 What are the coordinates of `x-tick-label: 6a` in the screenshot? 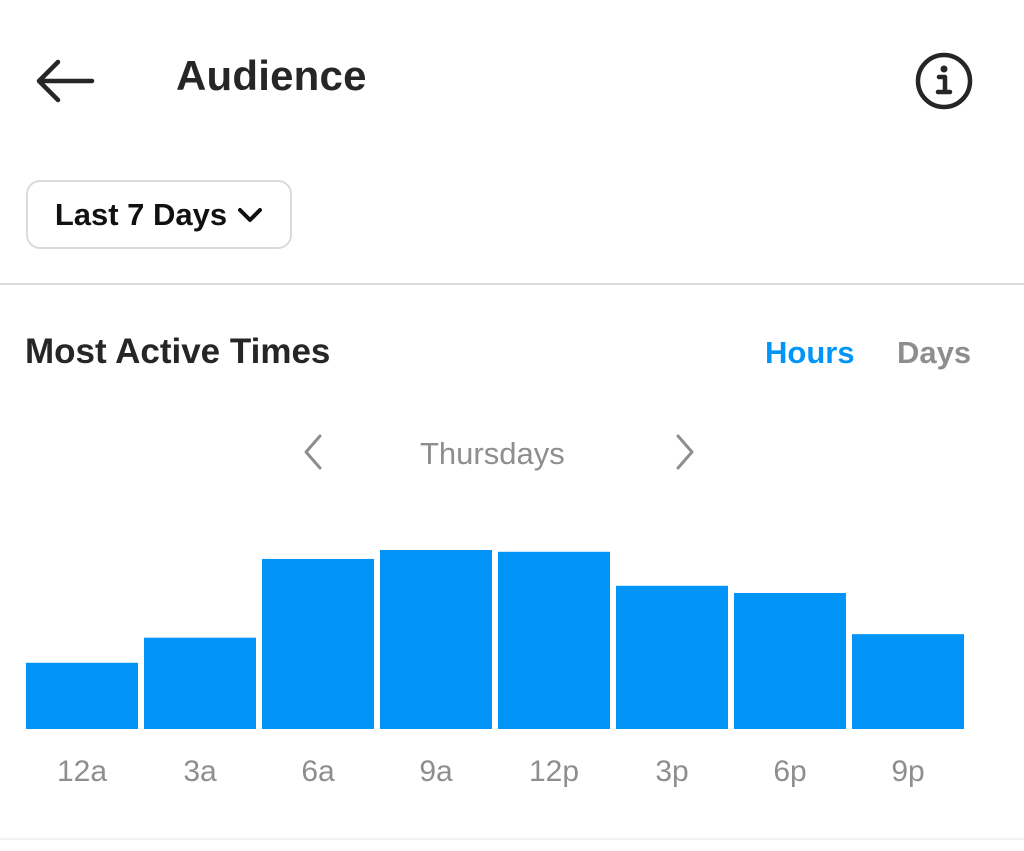 It's located at (318, 771).